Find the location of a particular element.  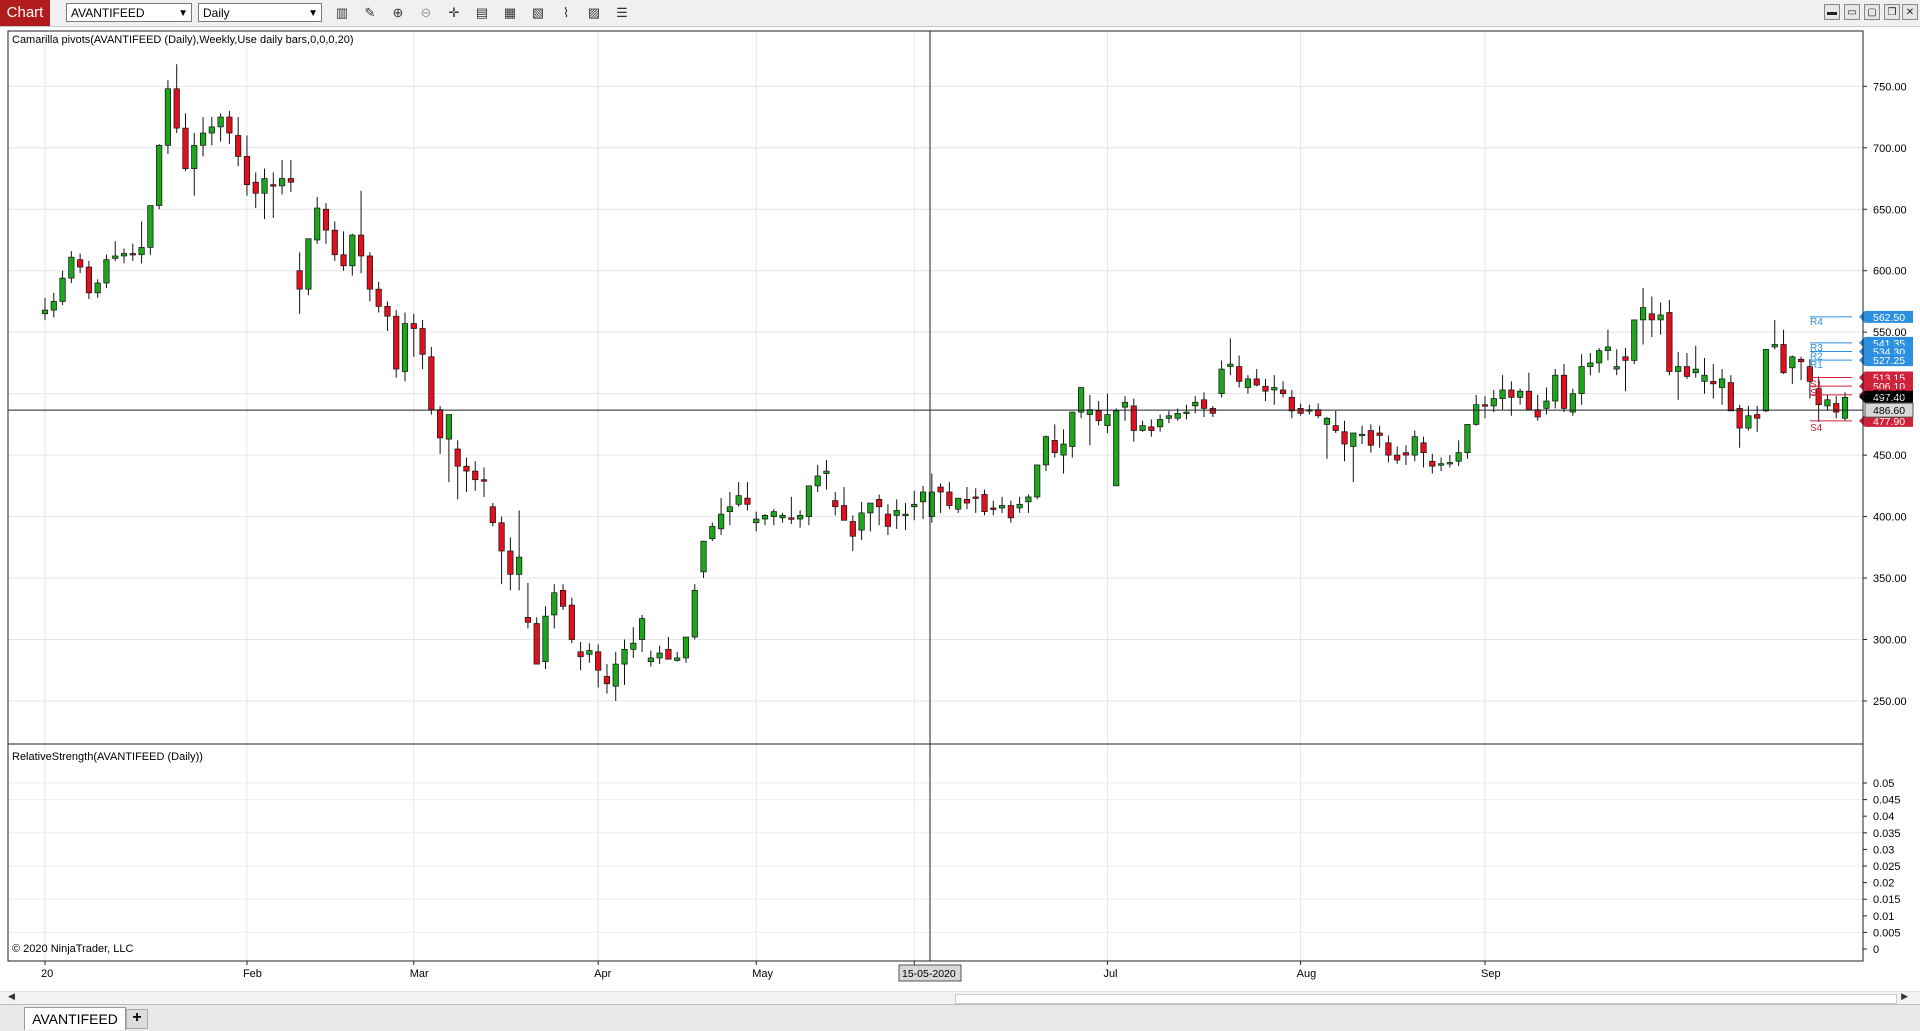

price-tick-label: 400.00 is located at coordinates (1890, 518).